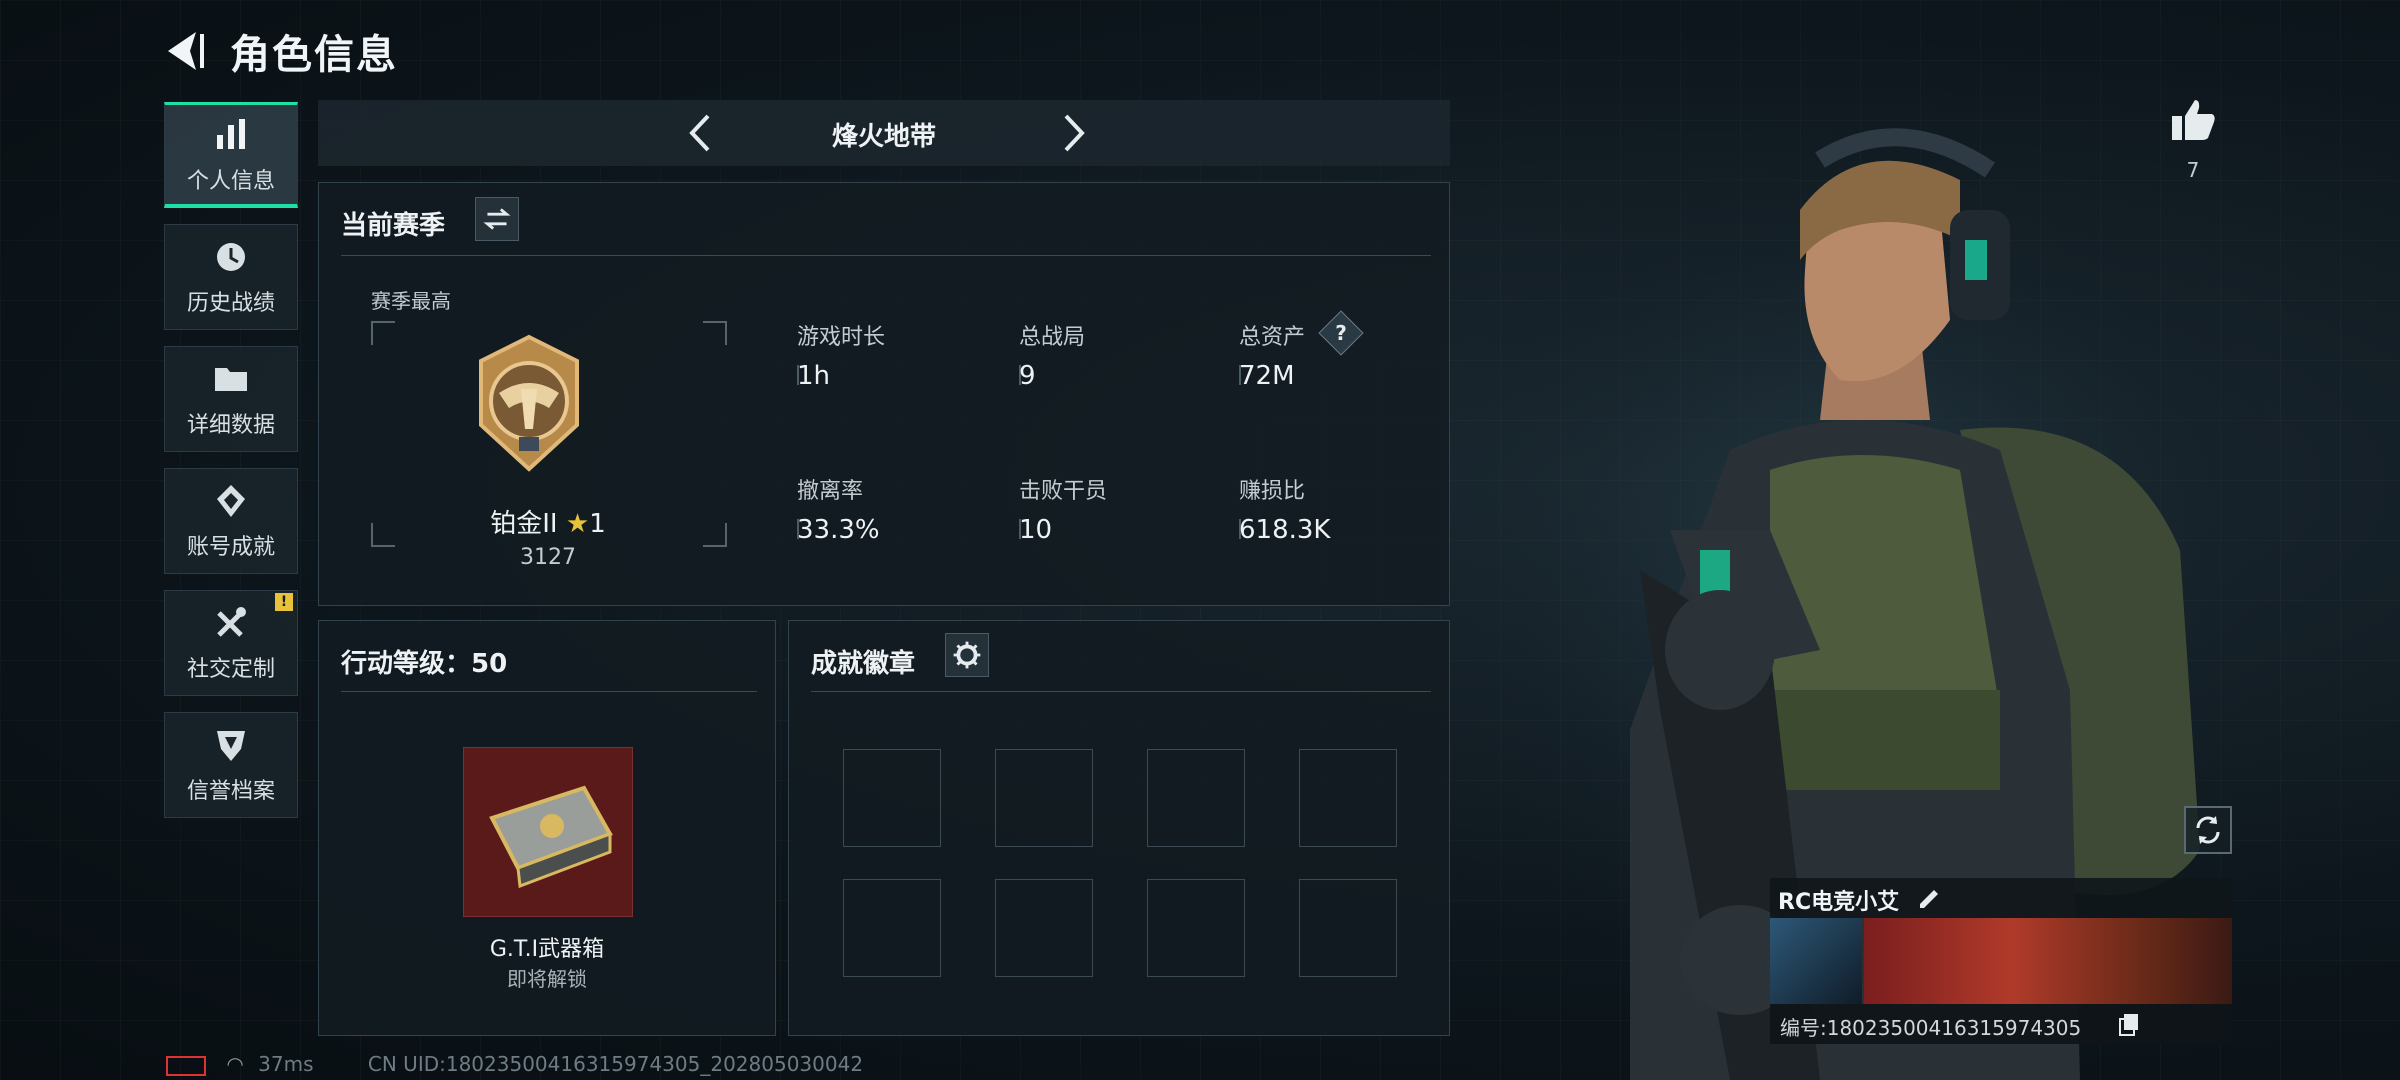 The height and width of the screenshot is (1080, 2400). Describe the element at coordinates (1816, 961) in the screenshot. I see `avatar` at that location.